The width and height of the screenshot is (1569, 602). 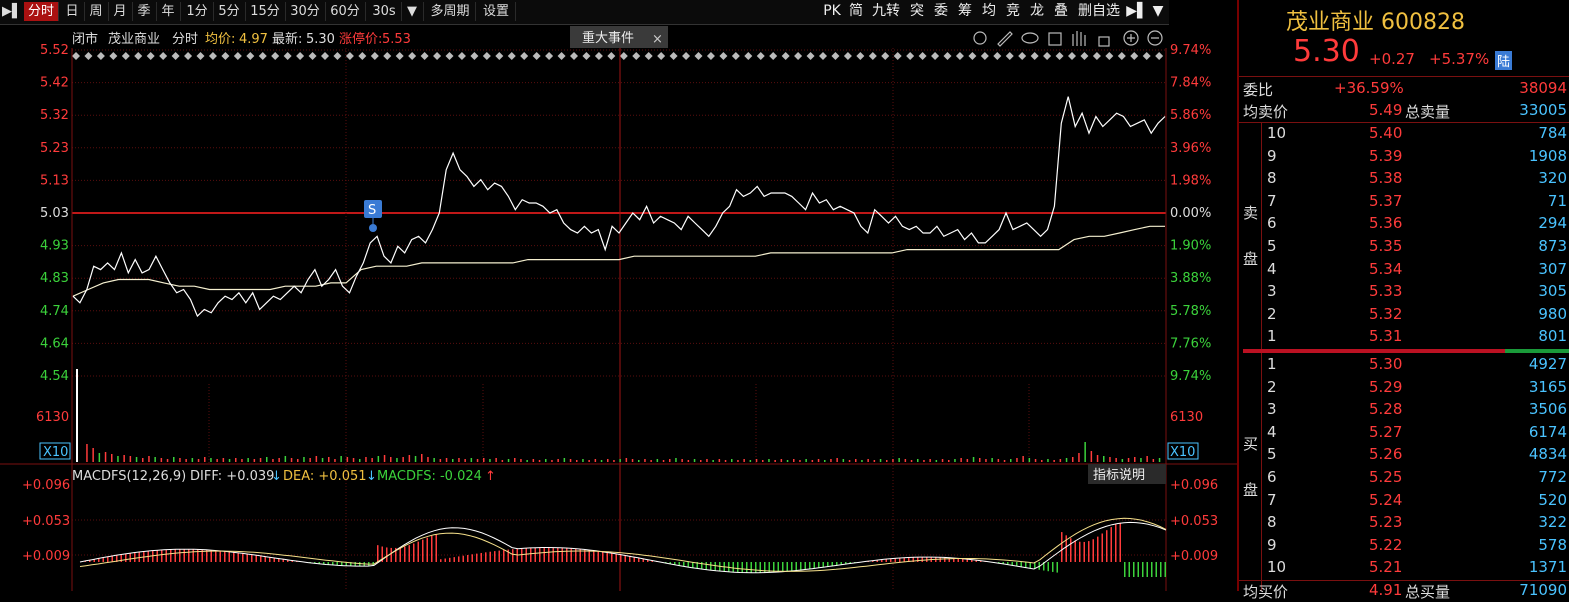 I want to click on tab-year: 年, so click(x=168, y=11).